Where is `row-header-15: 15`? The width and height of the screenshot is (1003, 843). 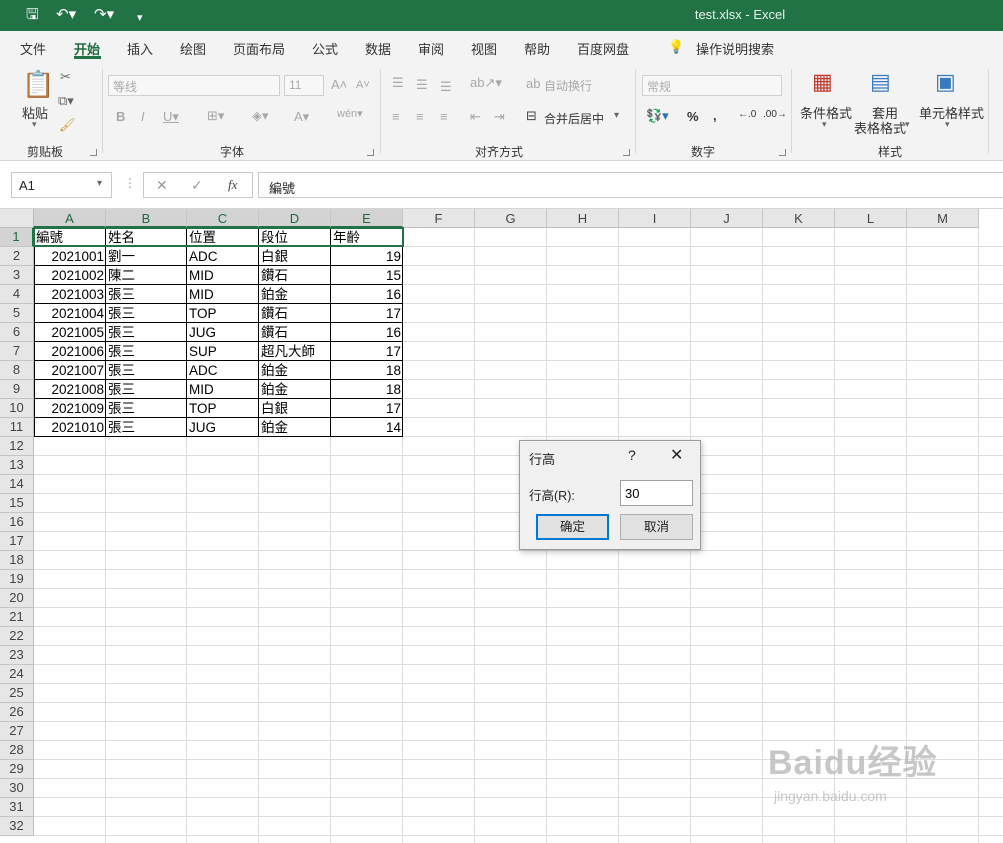
row-header-15: 15 is located at coordinates (17, 503).